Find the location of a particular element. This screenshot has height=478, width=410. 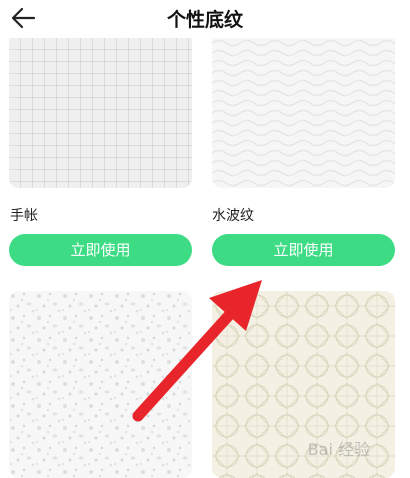

grid-texture-preview is located at coordinates (100, 113).